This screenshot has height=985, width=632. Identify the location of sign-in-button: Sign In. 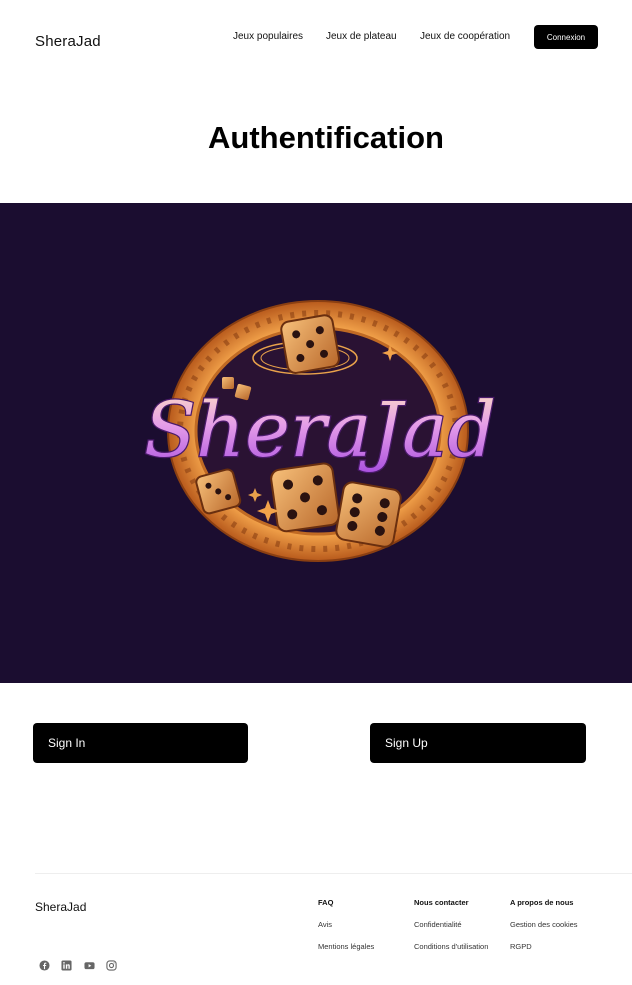
(140, 743).